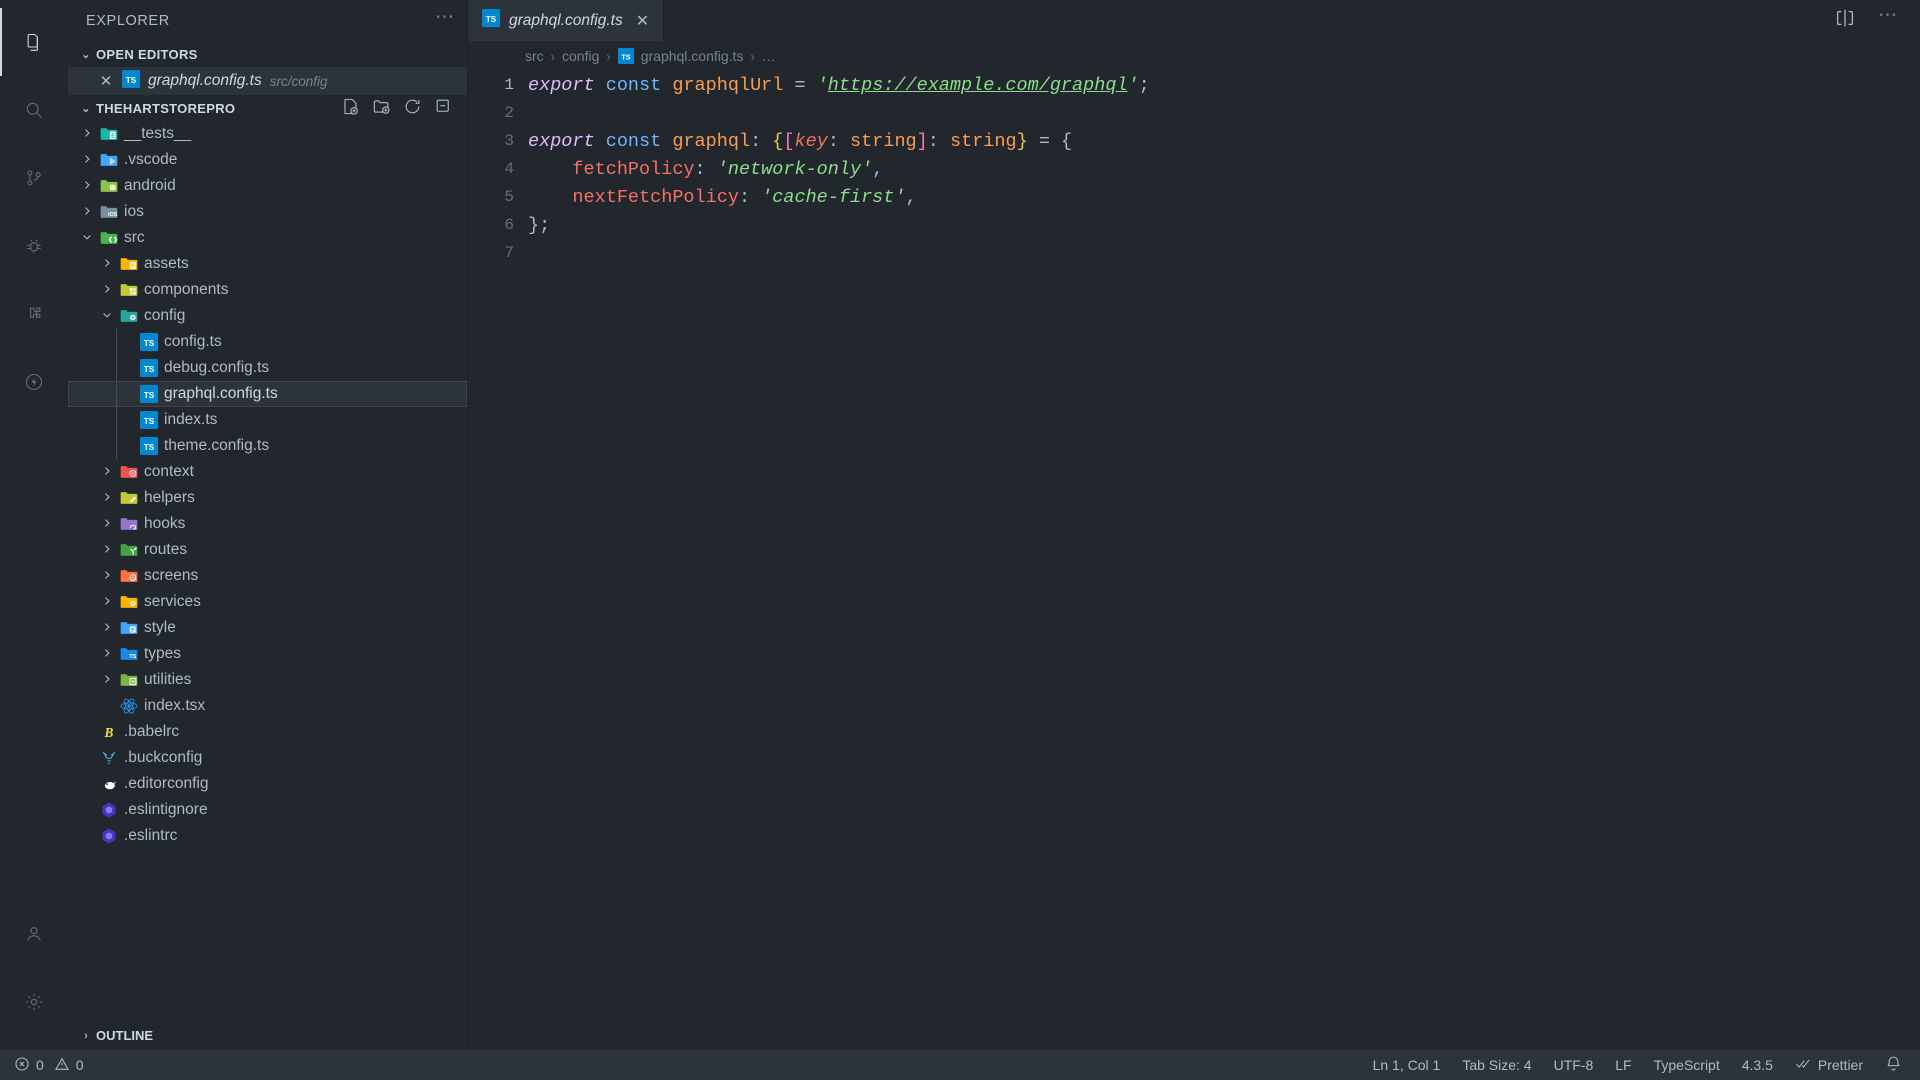 Image resolution: width=1920 pixels, height=1080 pixels. I want to click on tree-item-eslintrc: .eslintrc, so click(267, 836).